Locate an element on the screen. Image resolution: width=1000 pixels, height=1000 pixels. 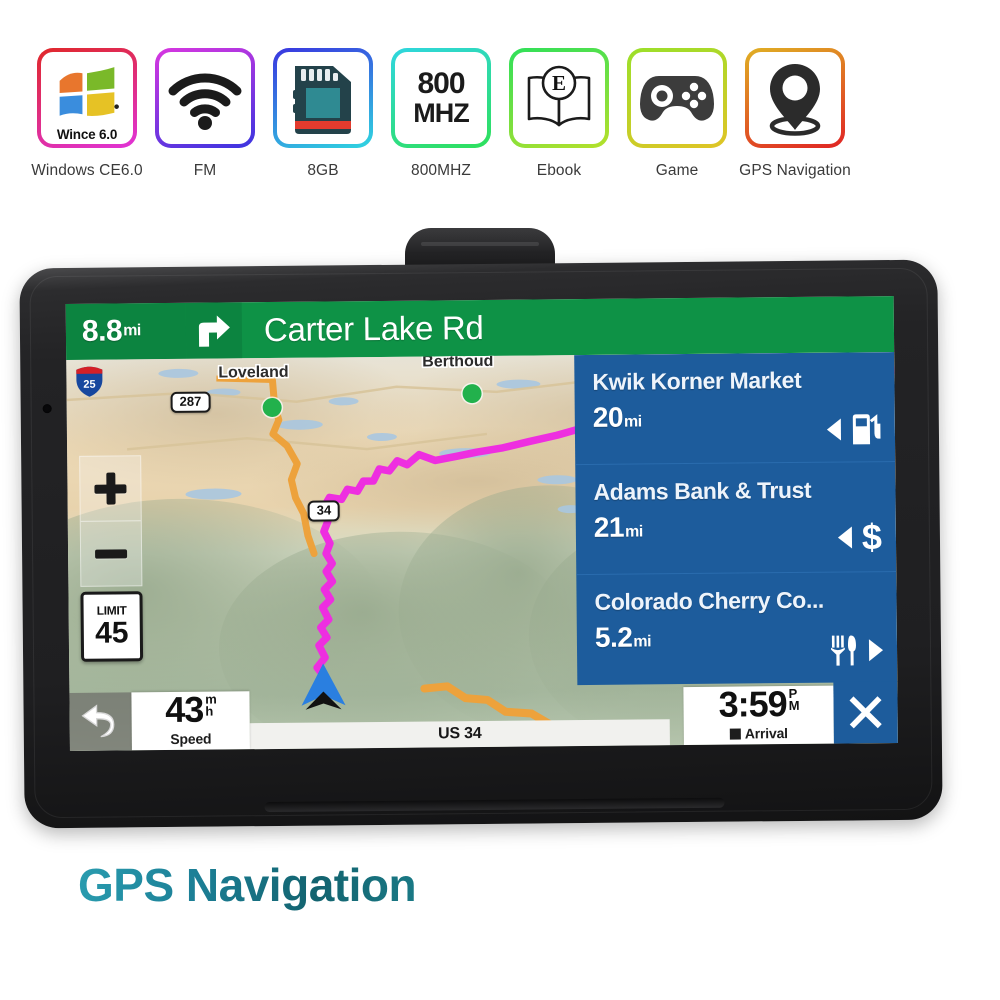
feature-tile: 800 MHZ is located at coordinates (441, 98).